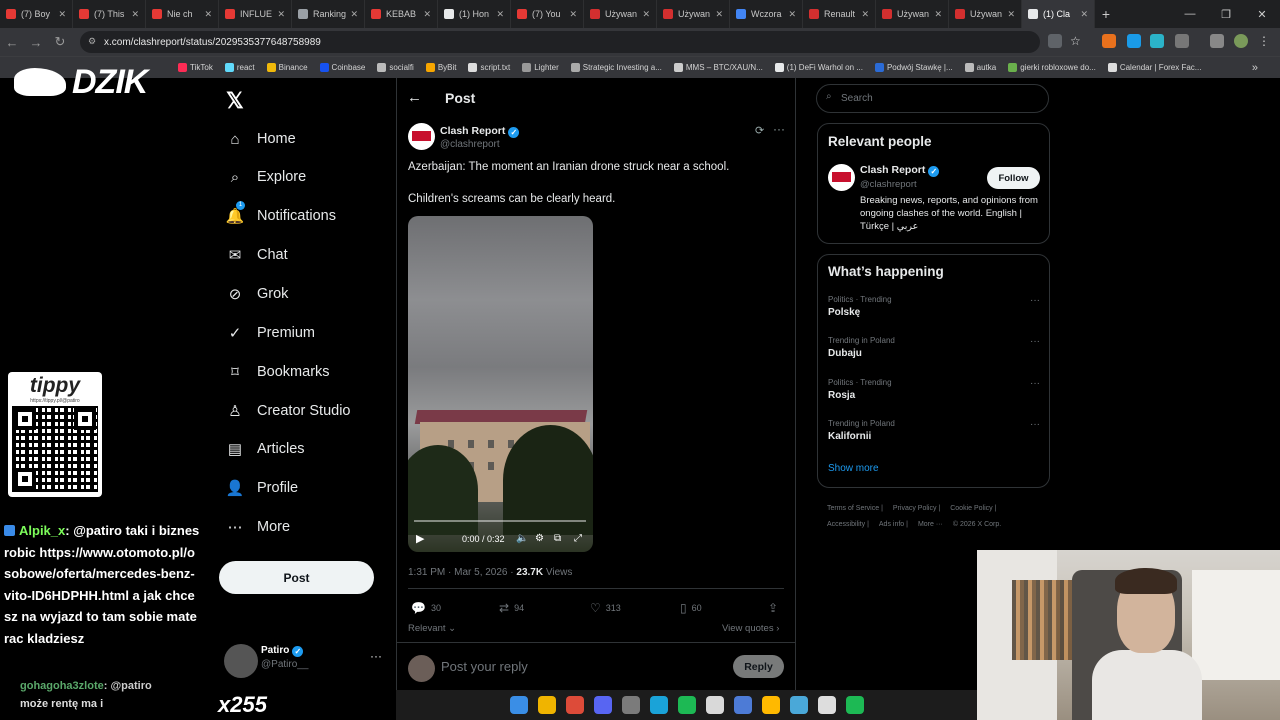  Describe the element at coordinates (1106, 14) in the screenshot. I see `new-tab-button: +` at that location.